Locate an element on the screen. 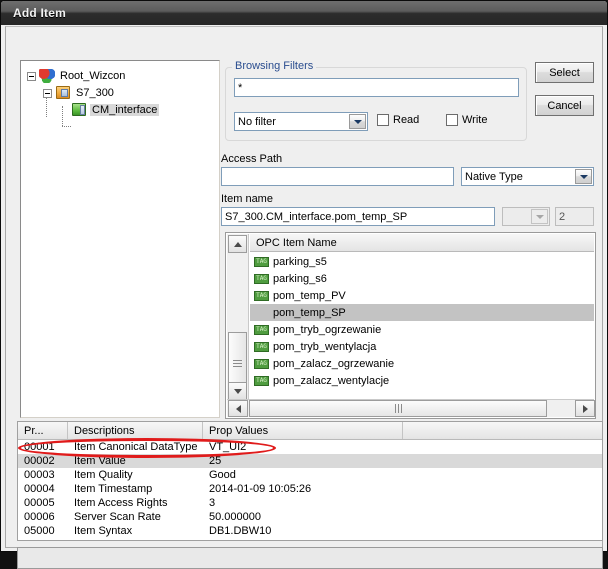 This screenshot has height=569, width=608. opc-list-item: TAG parking_s6 is located at coordinates (422, 278).